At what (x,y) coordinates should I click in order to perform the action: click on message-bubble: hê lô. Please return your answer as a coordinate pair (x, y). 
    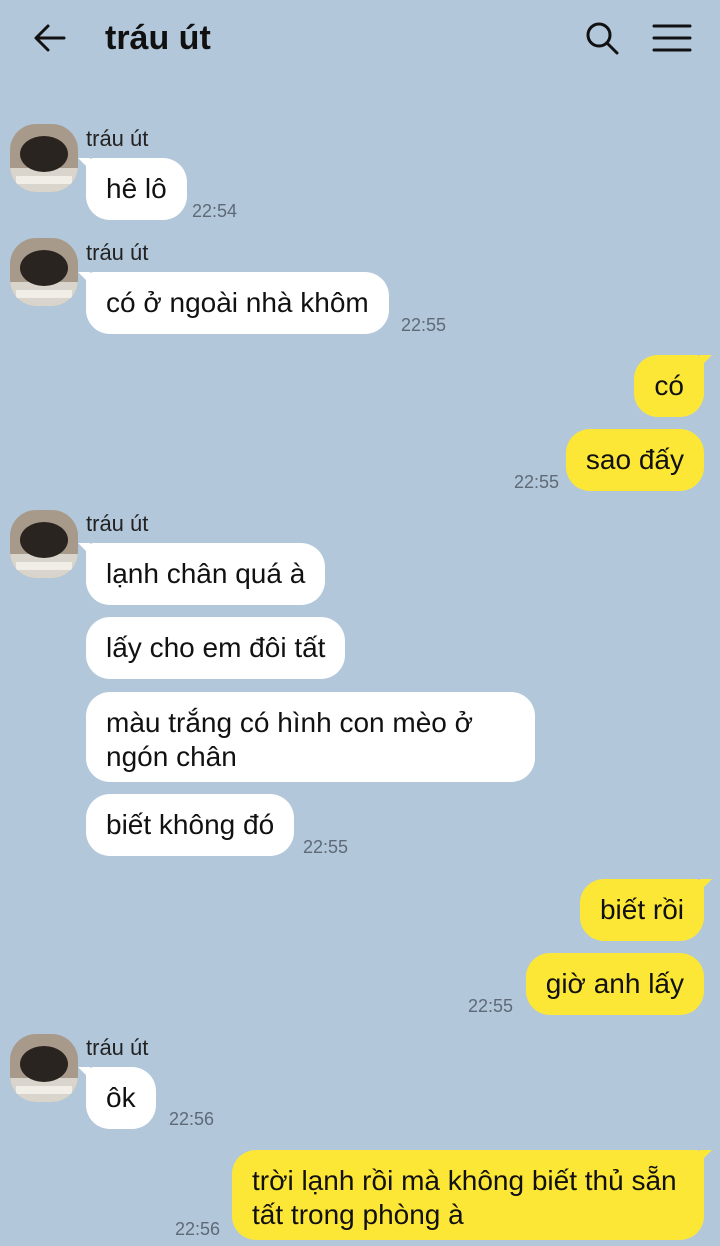
    Looking at the image, I should click on (132, 189).